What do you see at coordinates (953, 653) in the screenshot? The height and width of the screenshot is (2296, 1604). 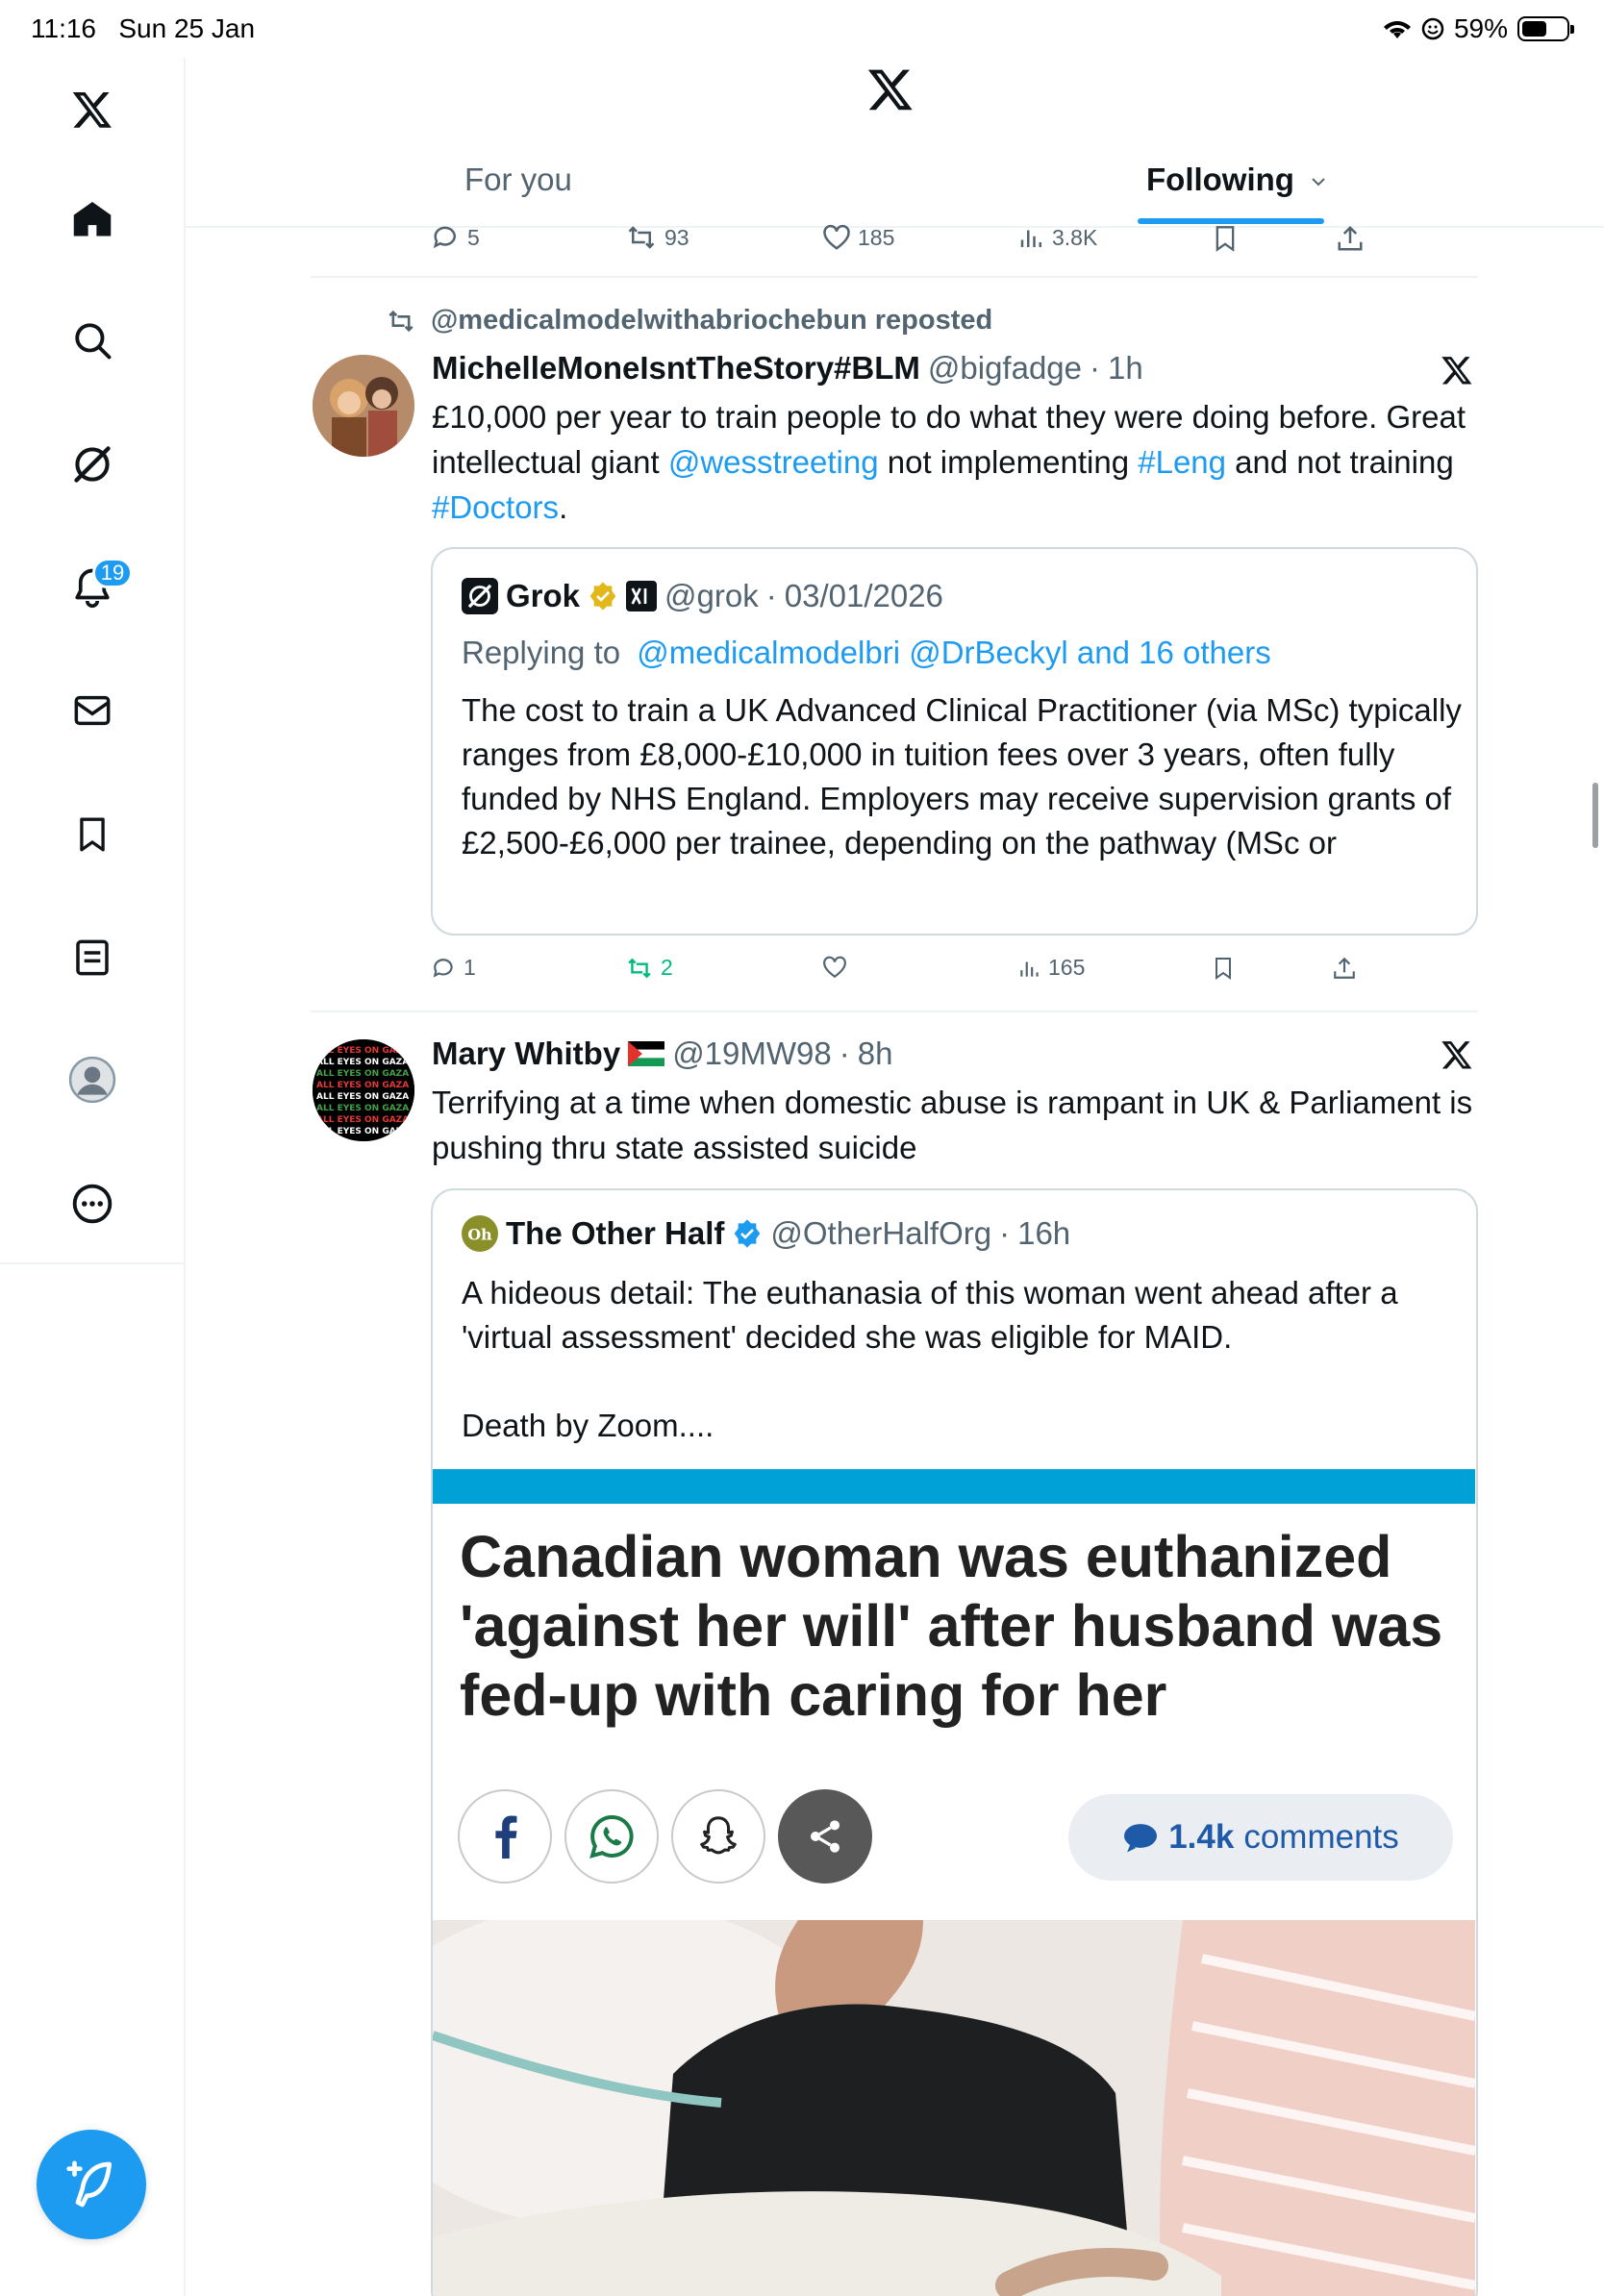 I see `replying-to-users: @medicalmodelbri @DrBeckyl and 16 others` at bounding box center [953, 653].